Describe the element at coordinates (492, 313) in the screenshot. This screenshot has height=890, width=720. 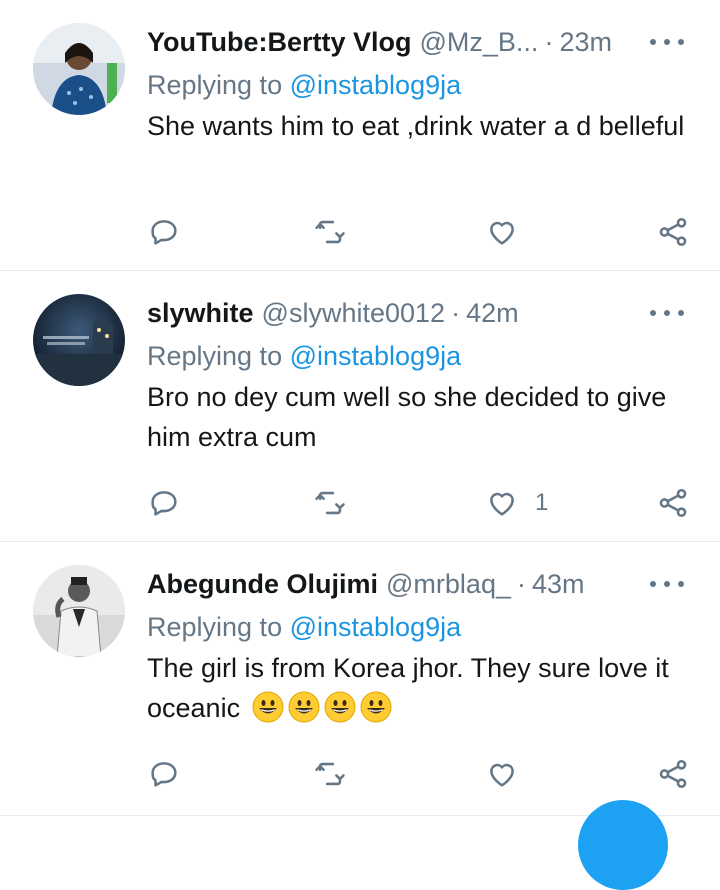
I see `timestamp: 42m` at that location.